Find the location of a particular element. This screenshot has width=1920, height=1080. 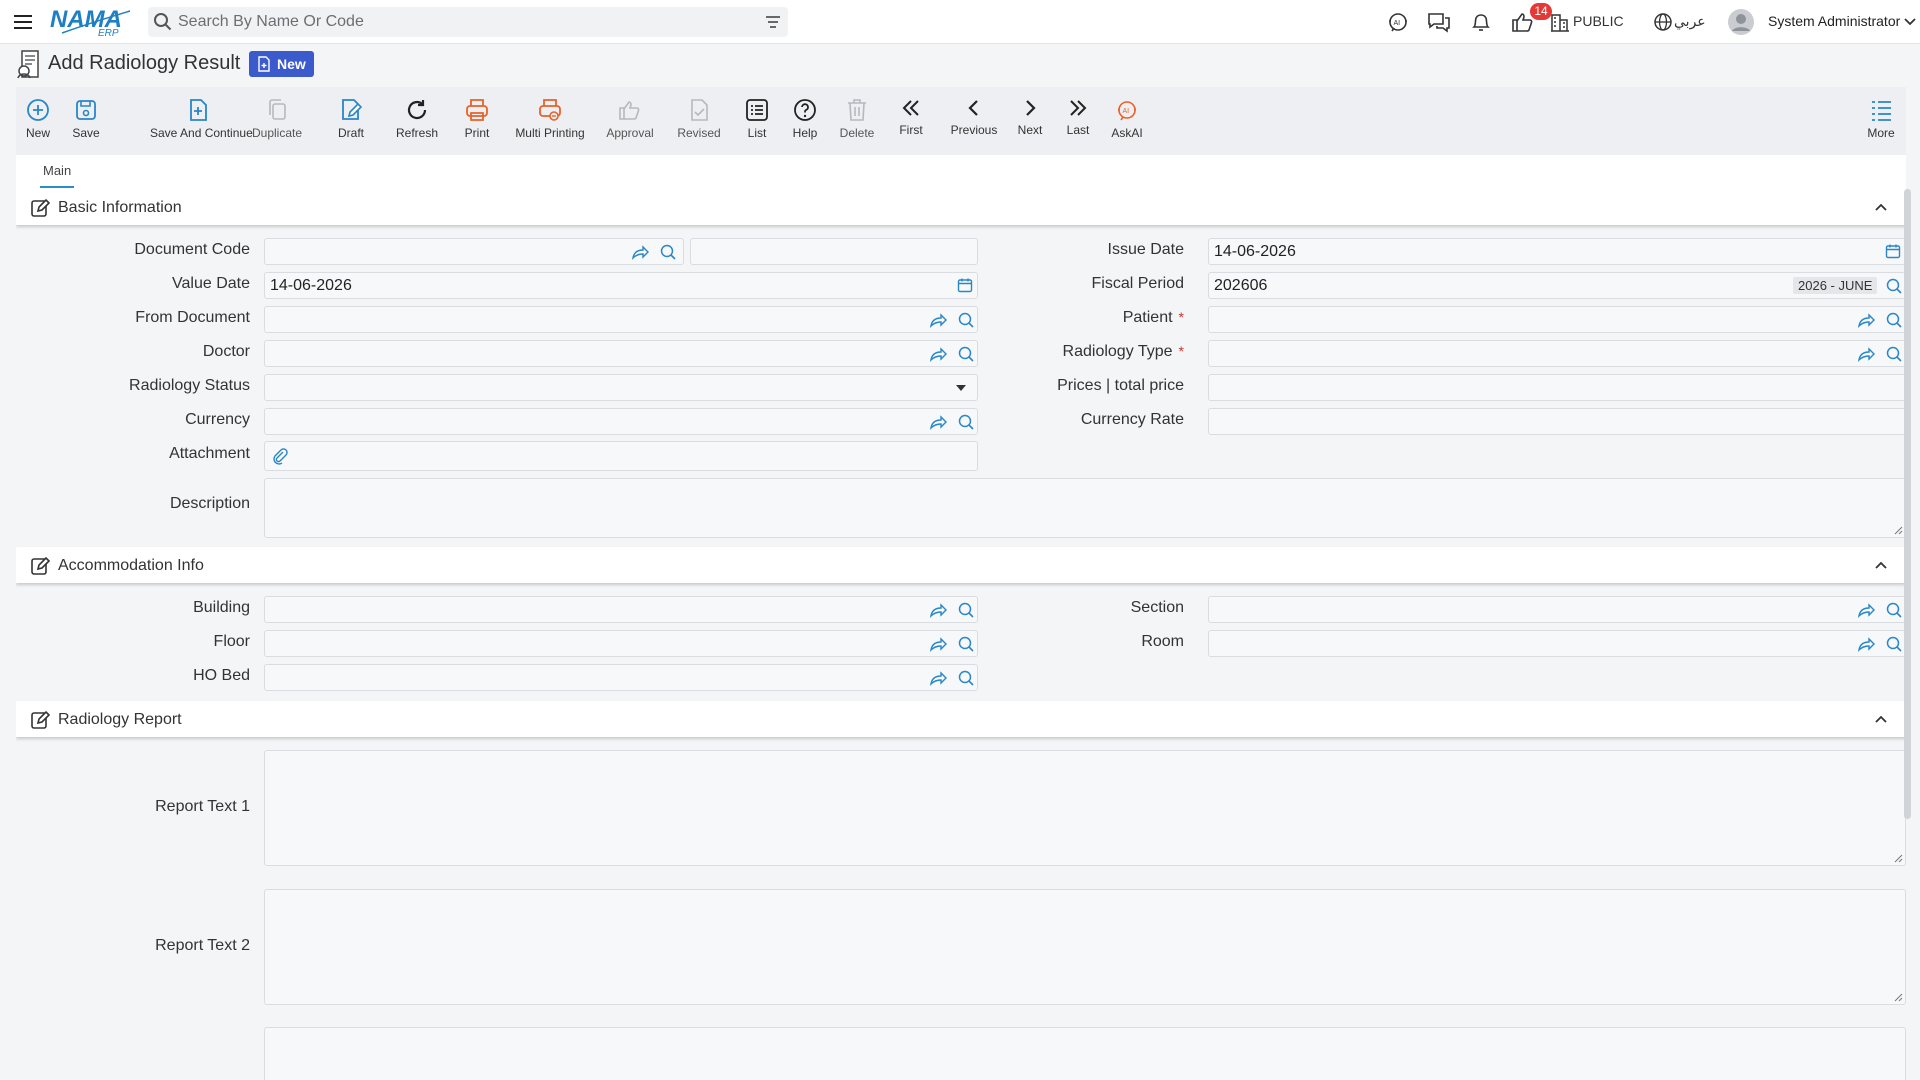

status-badge: New is located at coordinates (281, 64).